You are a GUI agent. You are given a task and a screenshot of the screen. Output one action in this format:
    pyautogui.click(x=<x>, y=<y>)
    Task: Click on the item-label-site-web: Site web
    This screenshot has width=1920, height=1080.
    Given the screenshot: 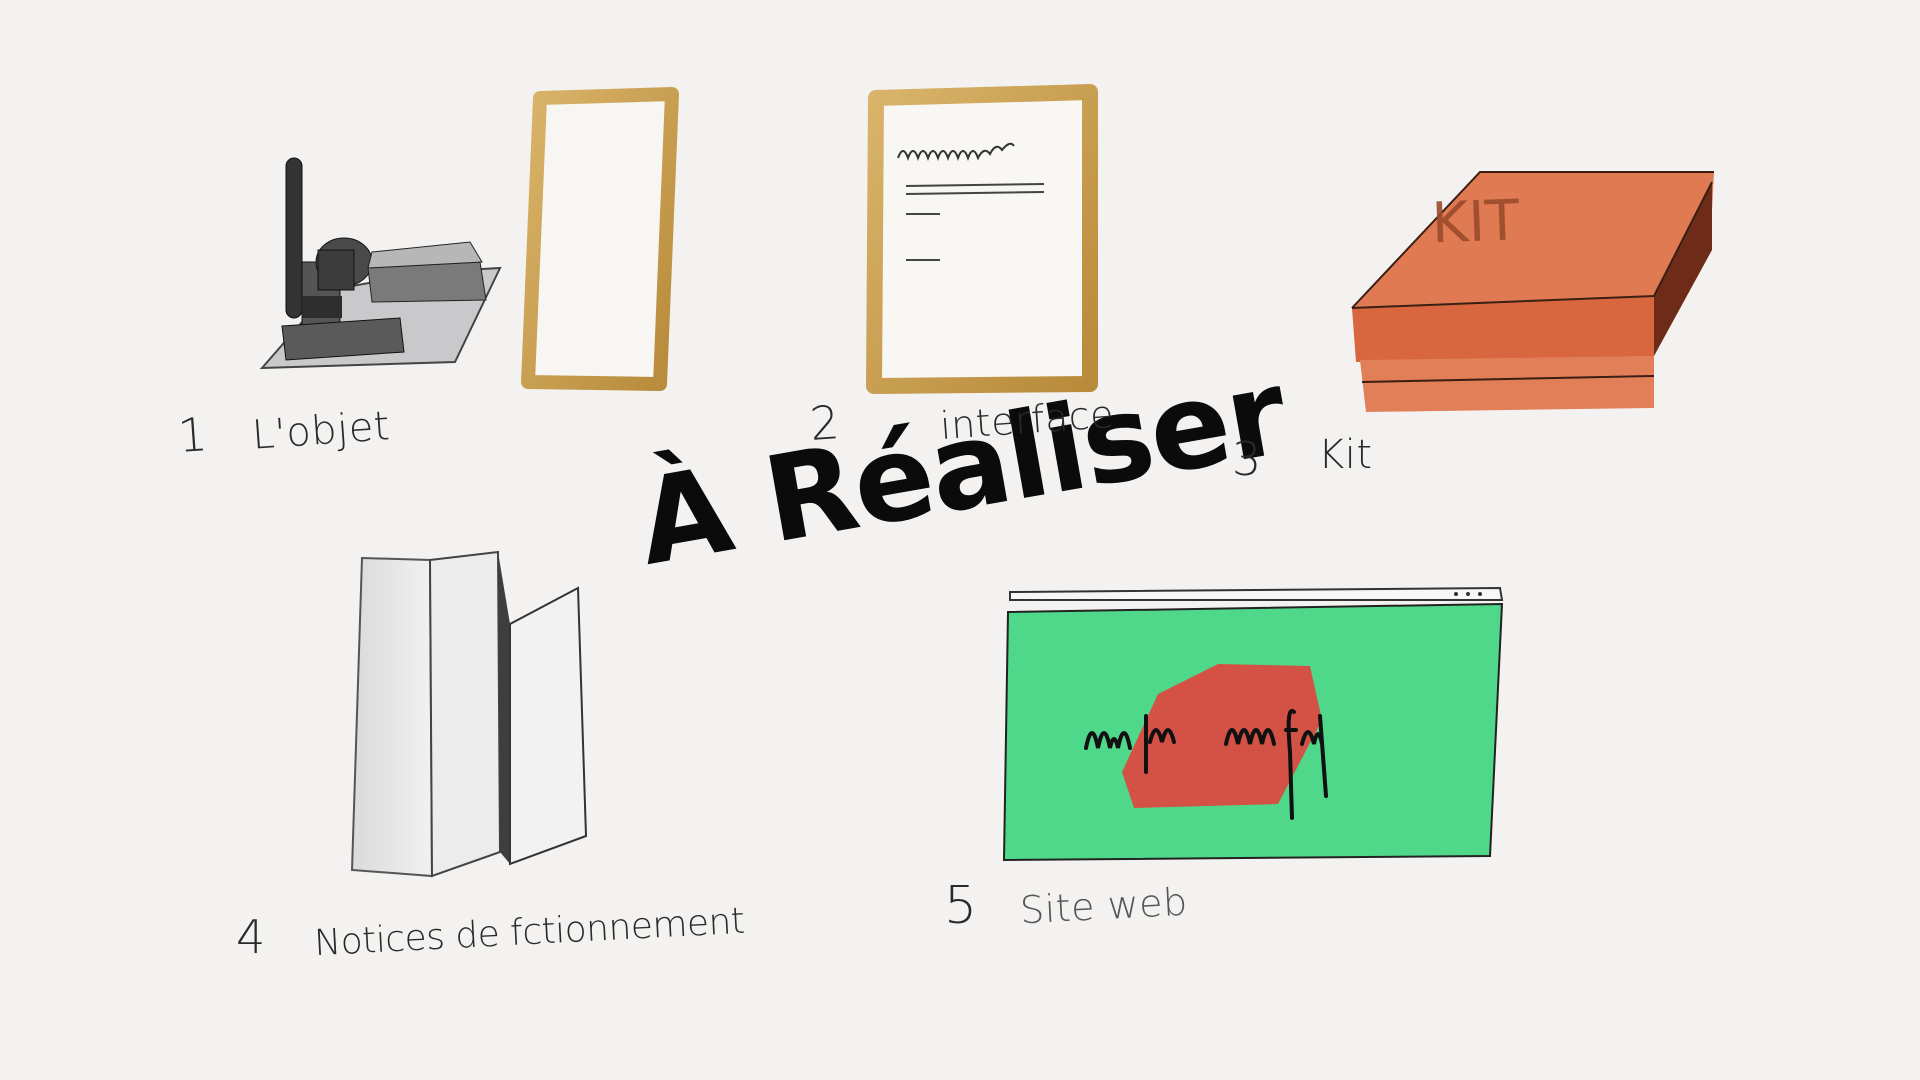 What is the action you would take?
    pyautogui.click(x=1103, y=906)
    